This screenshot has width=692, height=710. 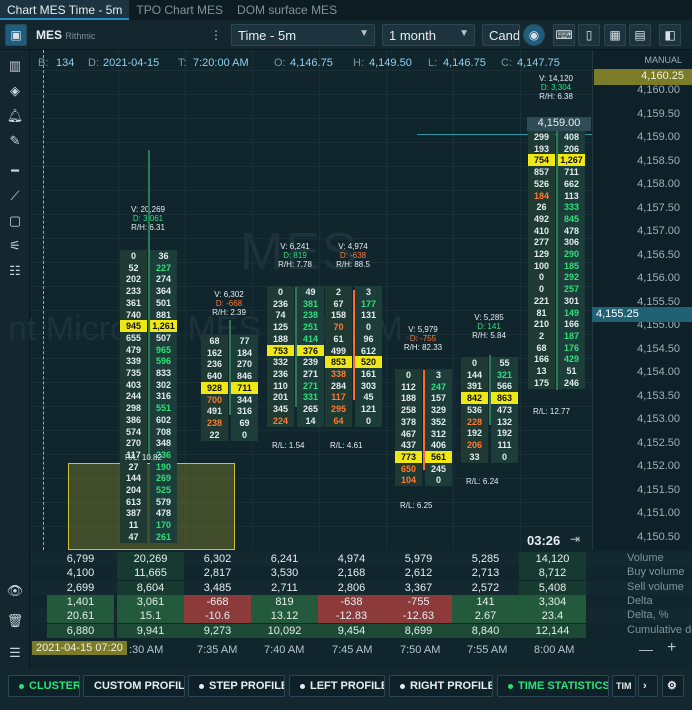 I want to click on zoom-out-icon: —, so click(x=646, y=649).